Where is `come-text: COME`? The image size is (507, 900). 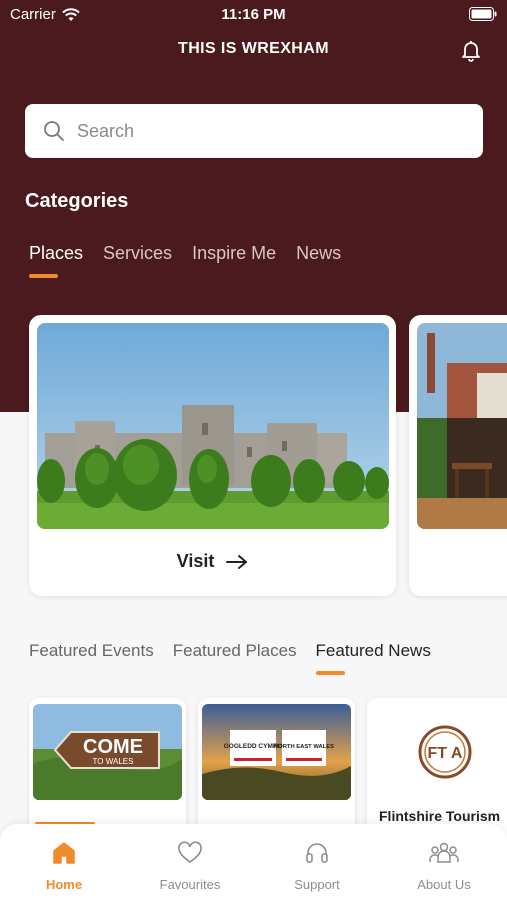
come-text: COME is located at coordinates (113, 747).